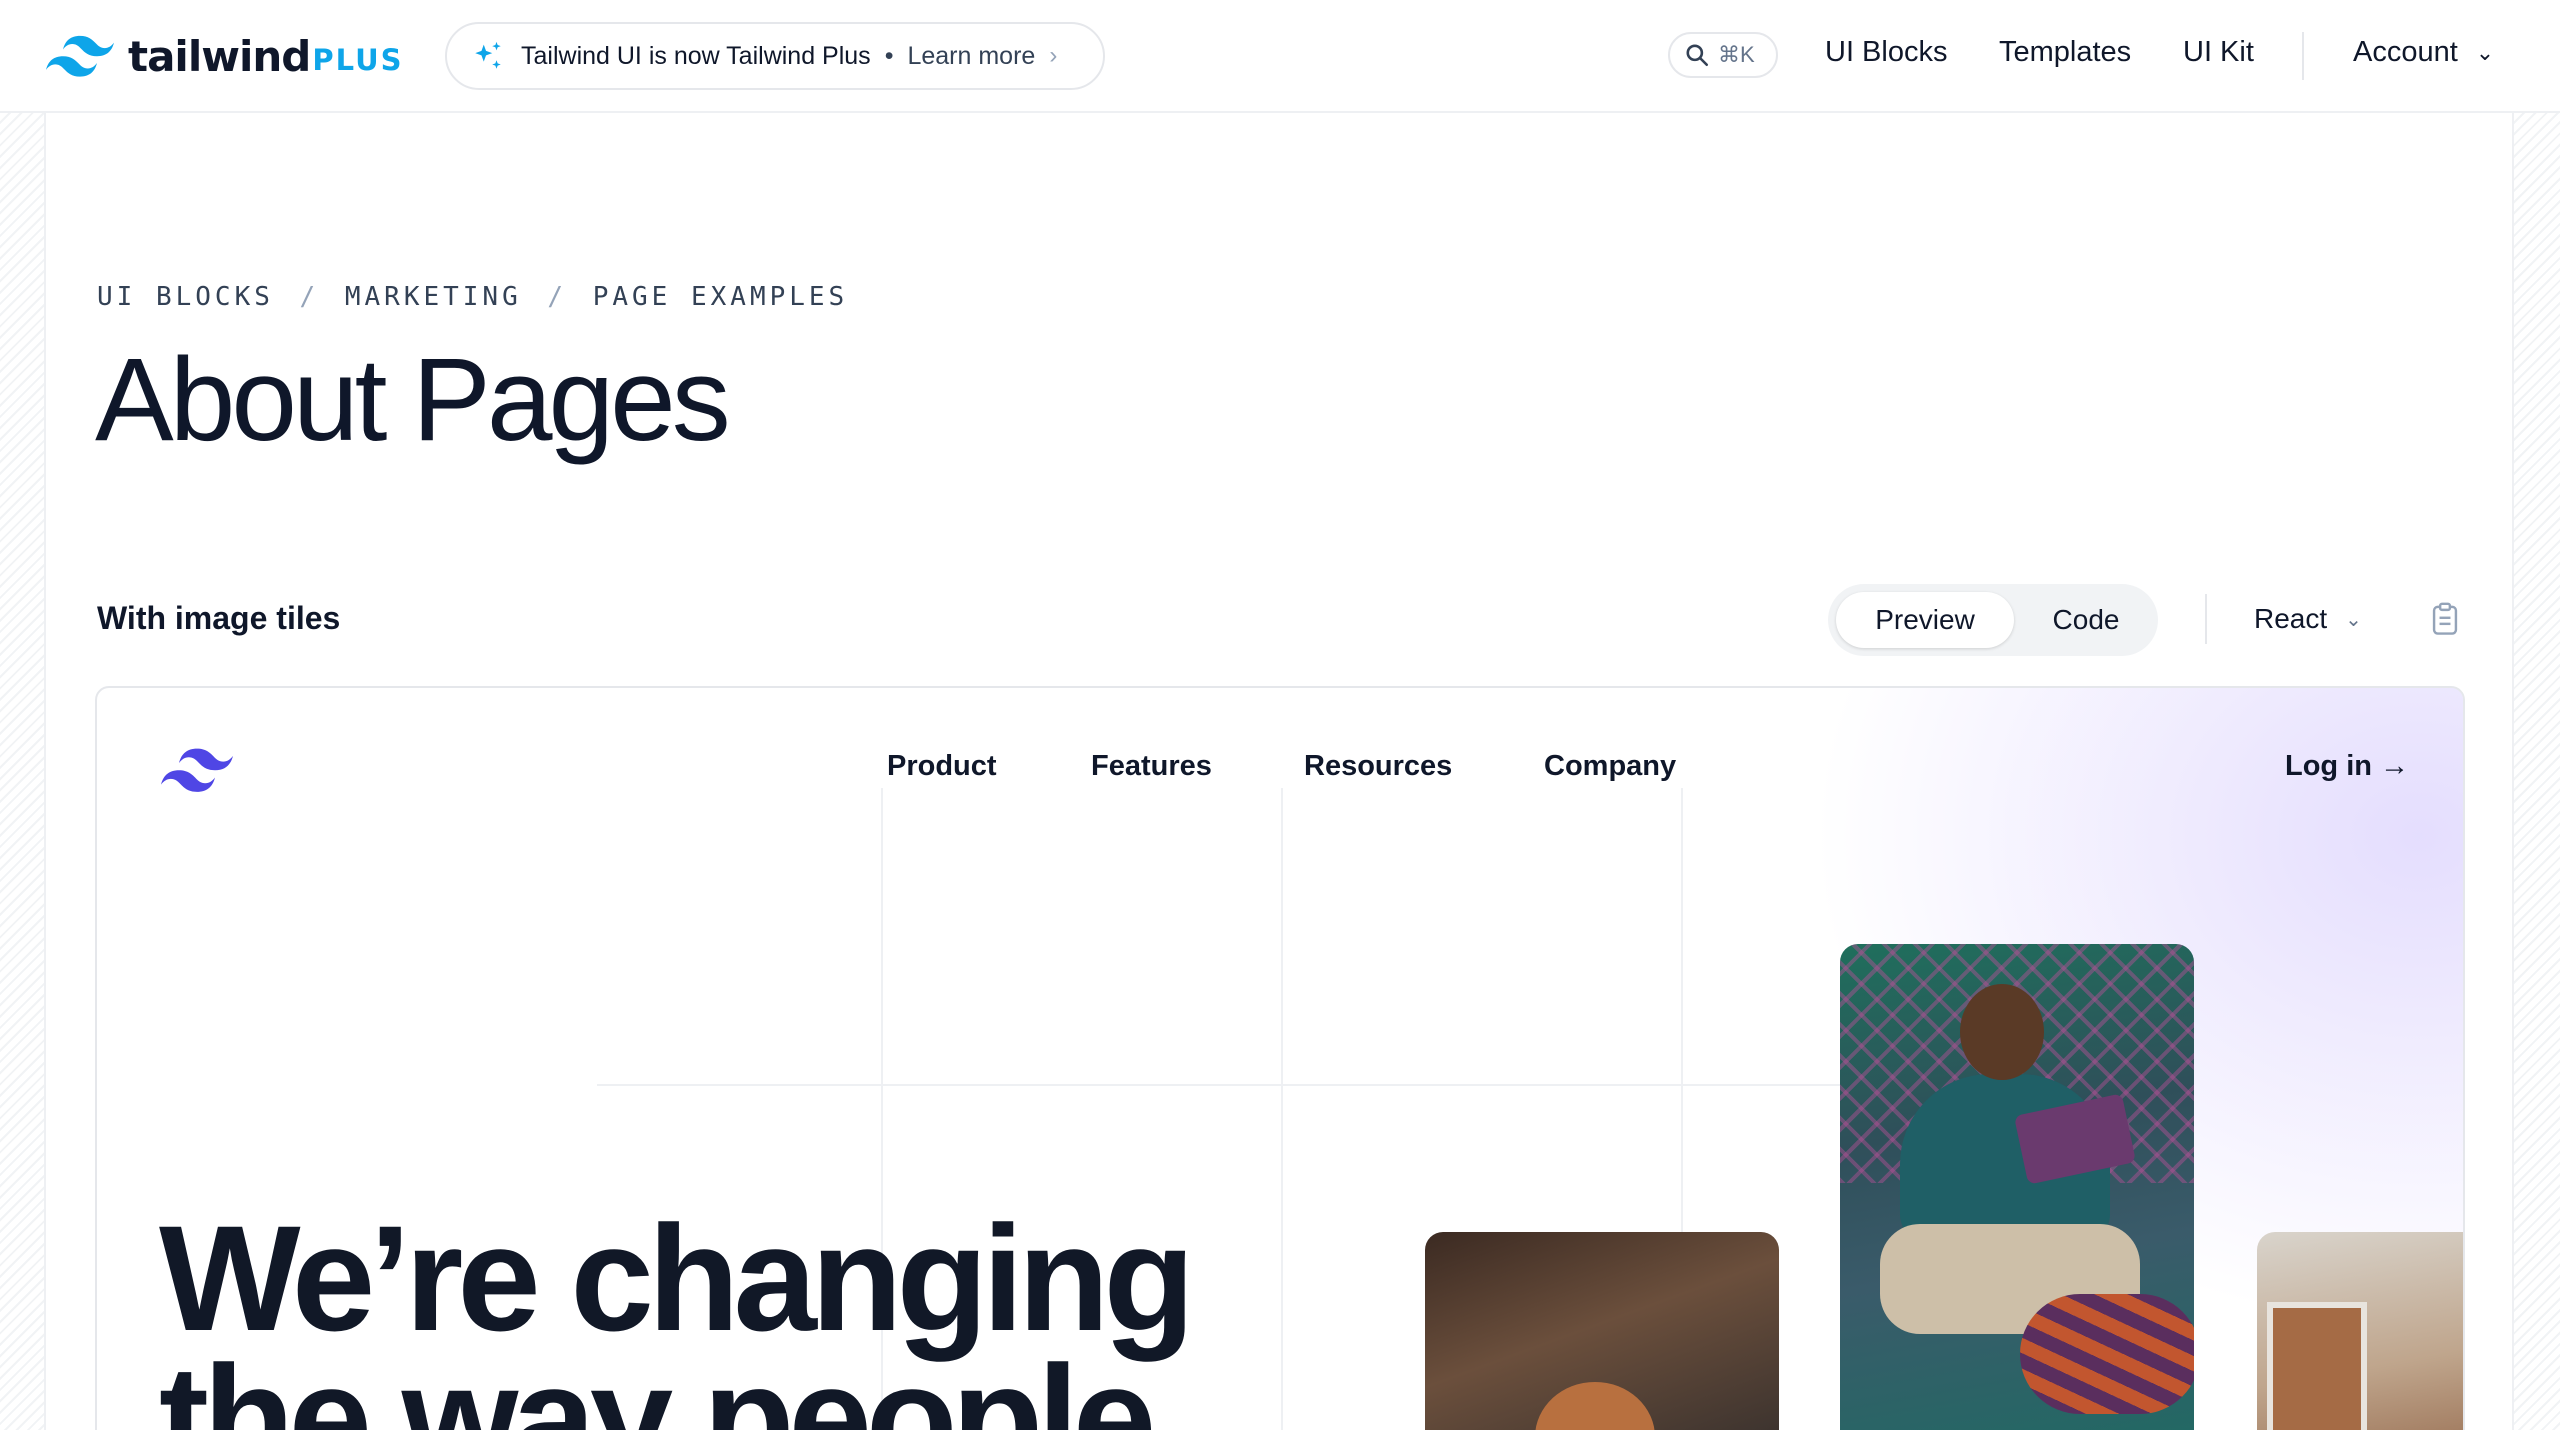  What do you see at coordinates (219, 56) in the screenshot?
I see `logo-wordmark: tailwind` at bounding box center [219, 56].